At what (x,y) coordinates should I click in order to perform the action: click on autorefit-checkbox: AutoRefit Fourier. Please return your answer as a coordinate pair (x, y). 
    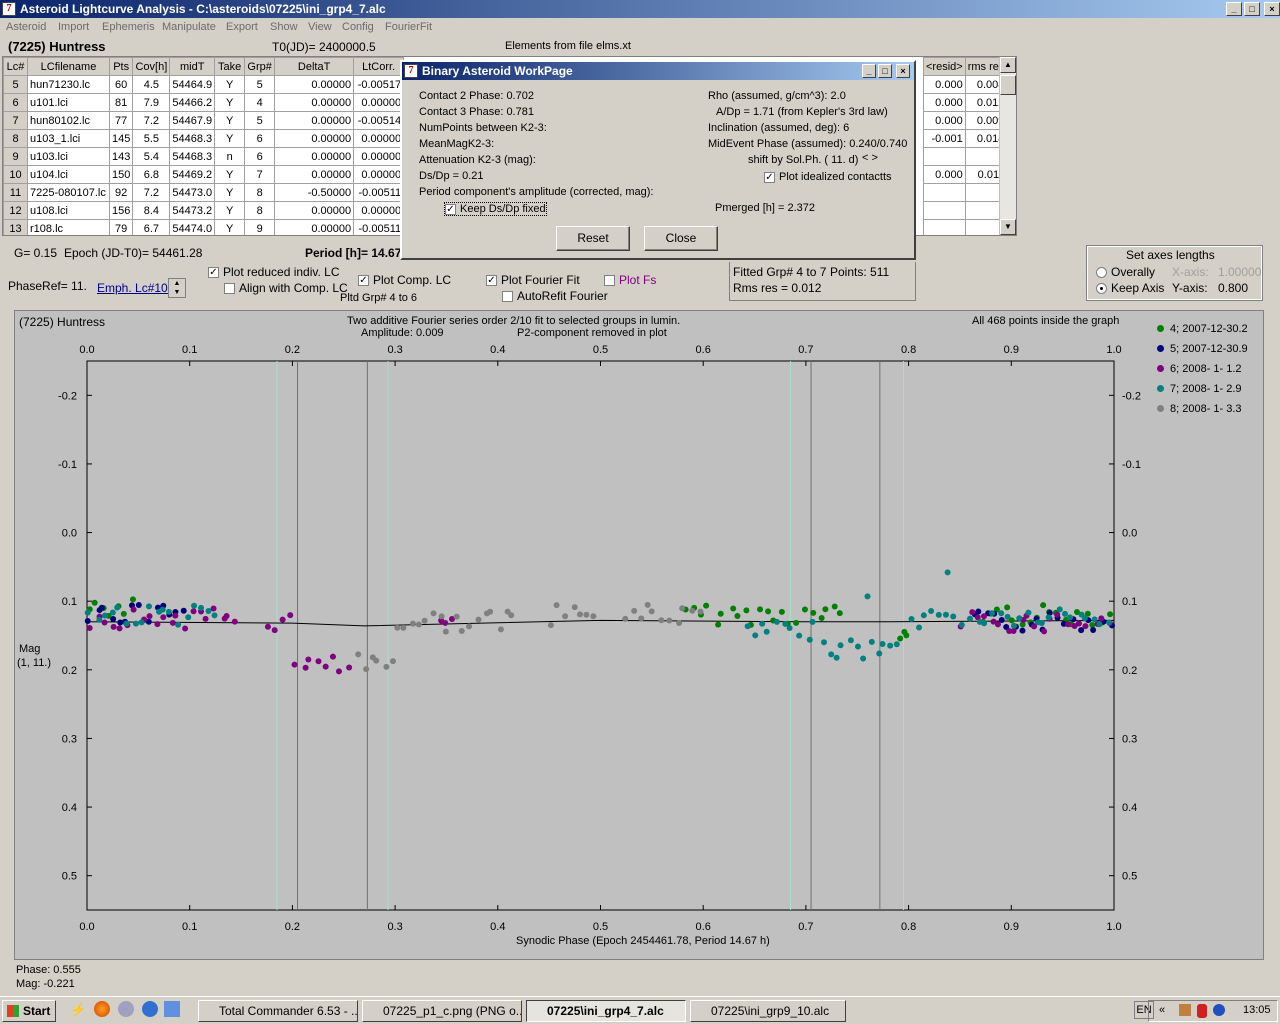
    Looking at the image, I should click on (555, 296).